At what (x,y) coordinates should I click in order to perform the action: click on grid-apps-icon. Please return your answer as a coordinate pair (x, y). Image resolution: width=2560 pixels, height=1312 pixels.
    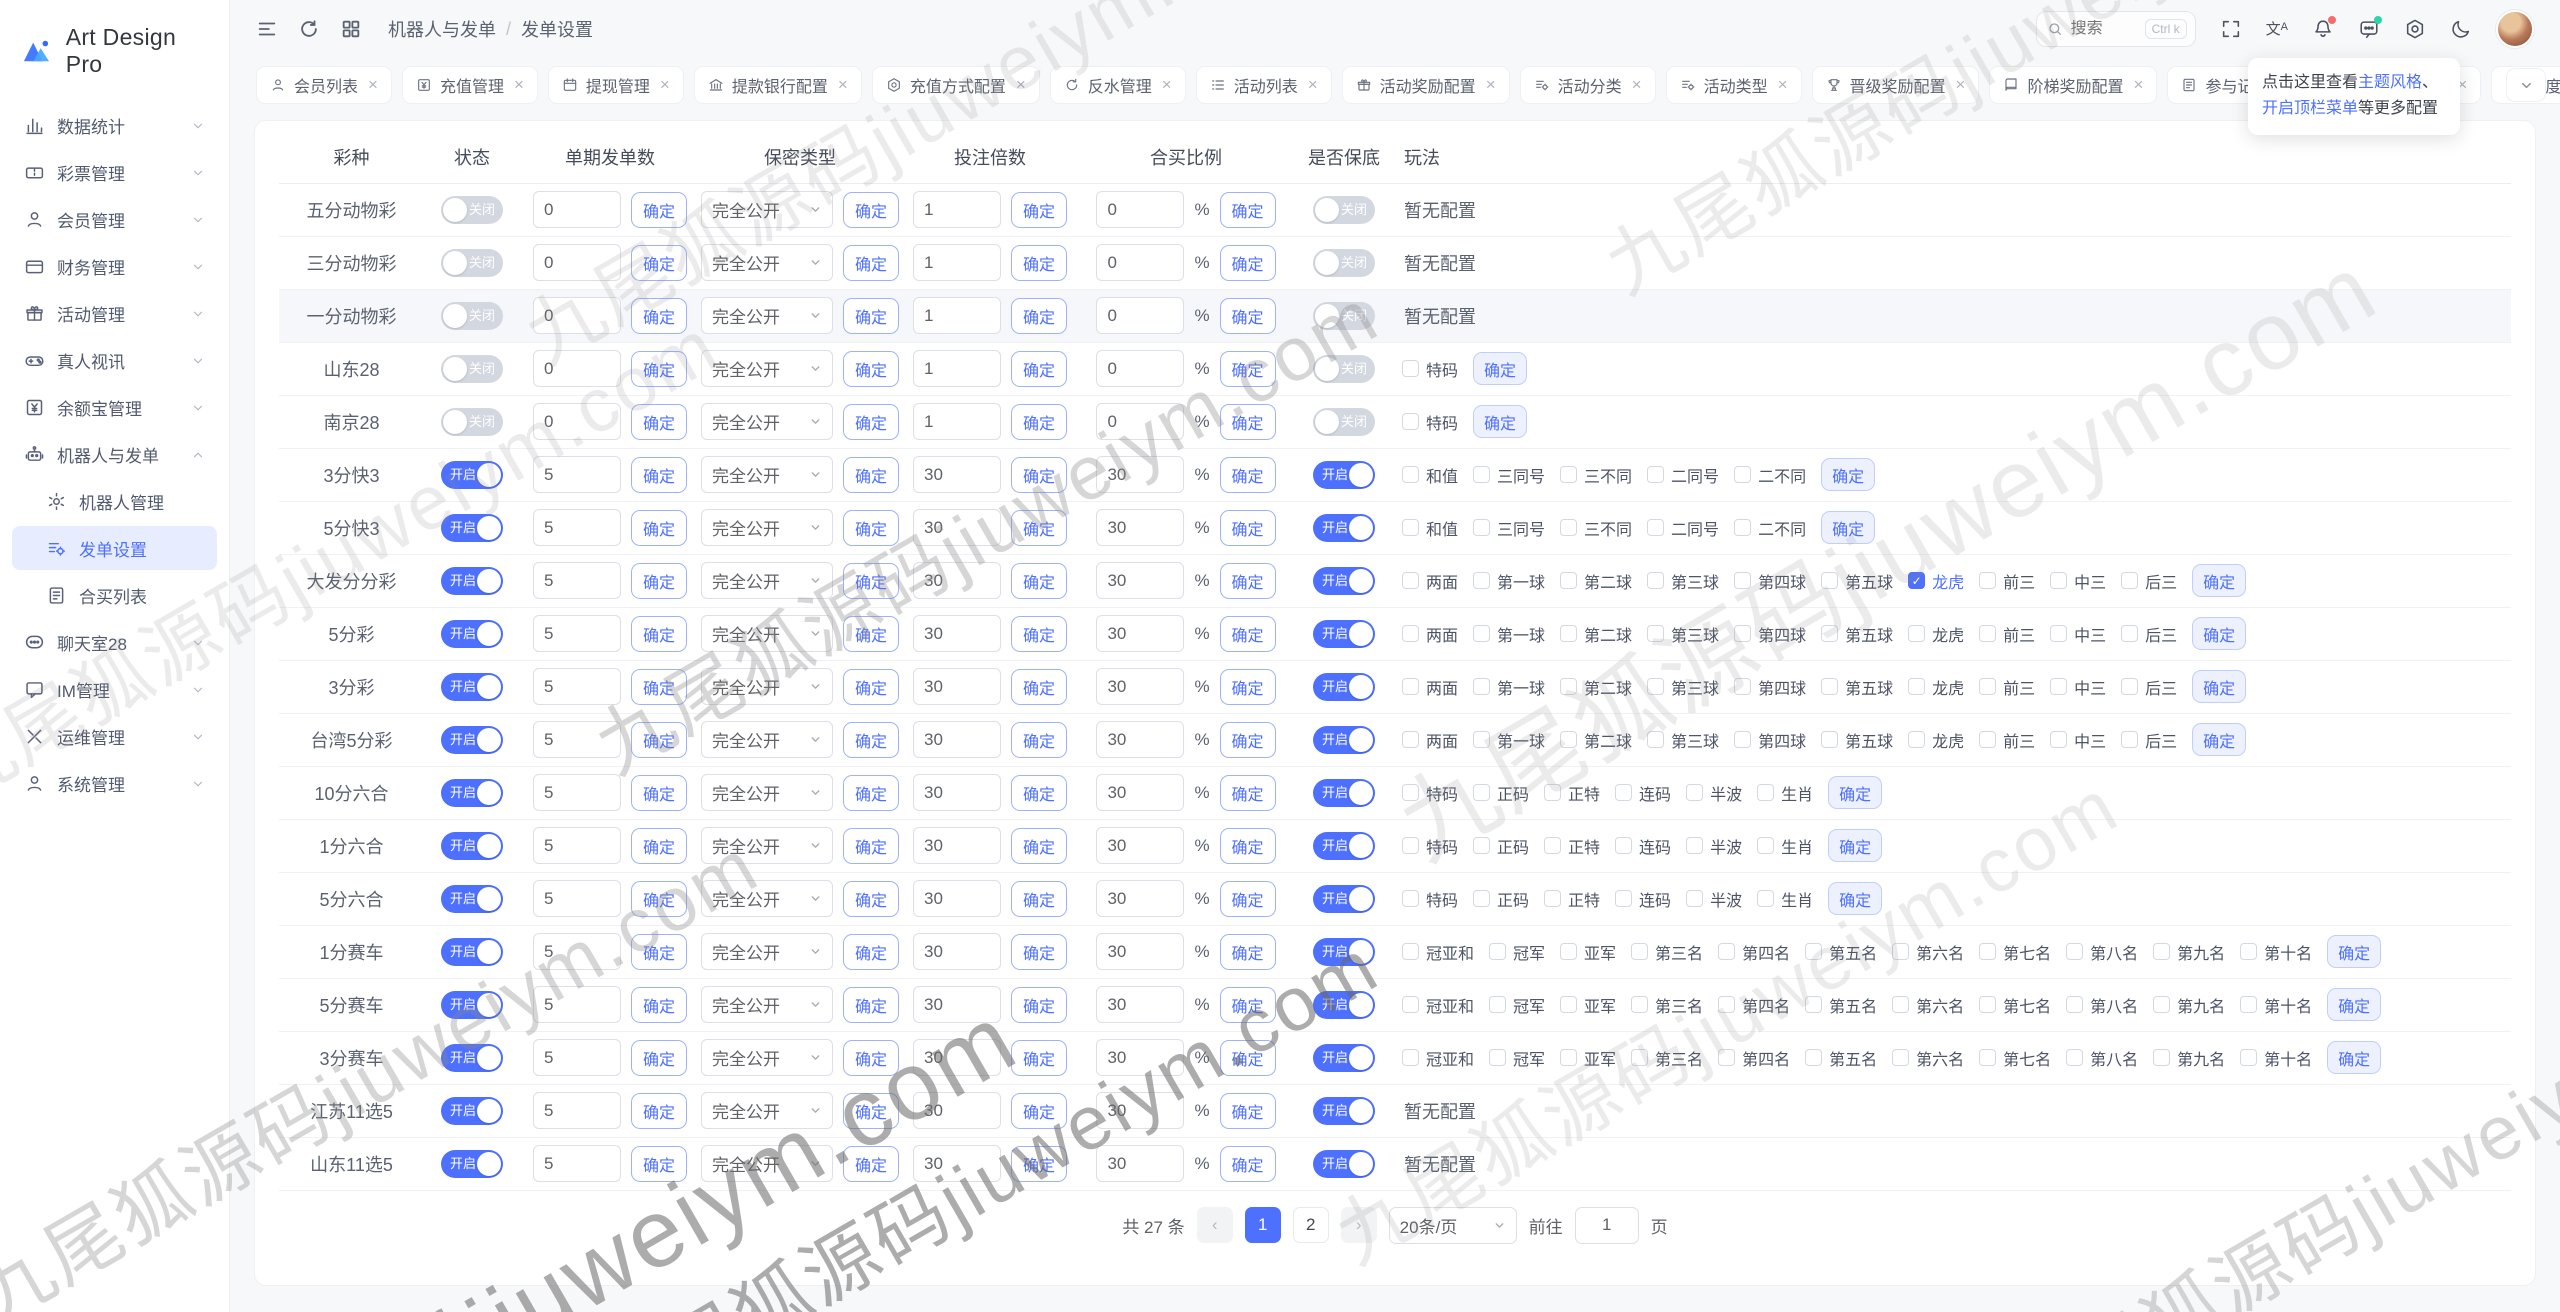
    Looking at the image, I should click on (351, 29).